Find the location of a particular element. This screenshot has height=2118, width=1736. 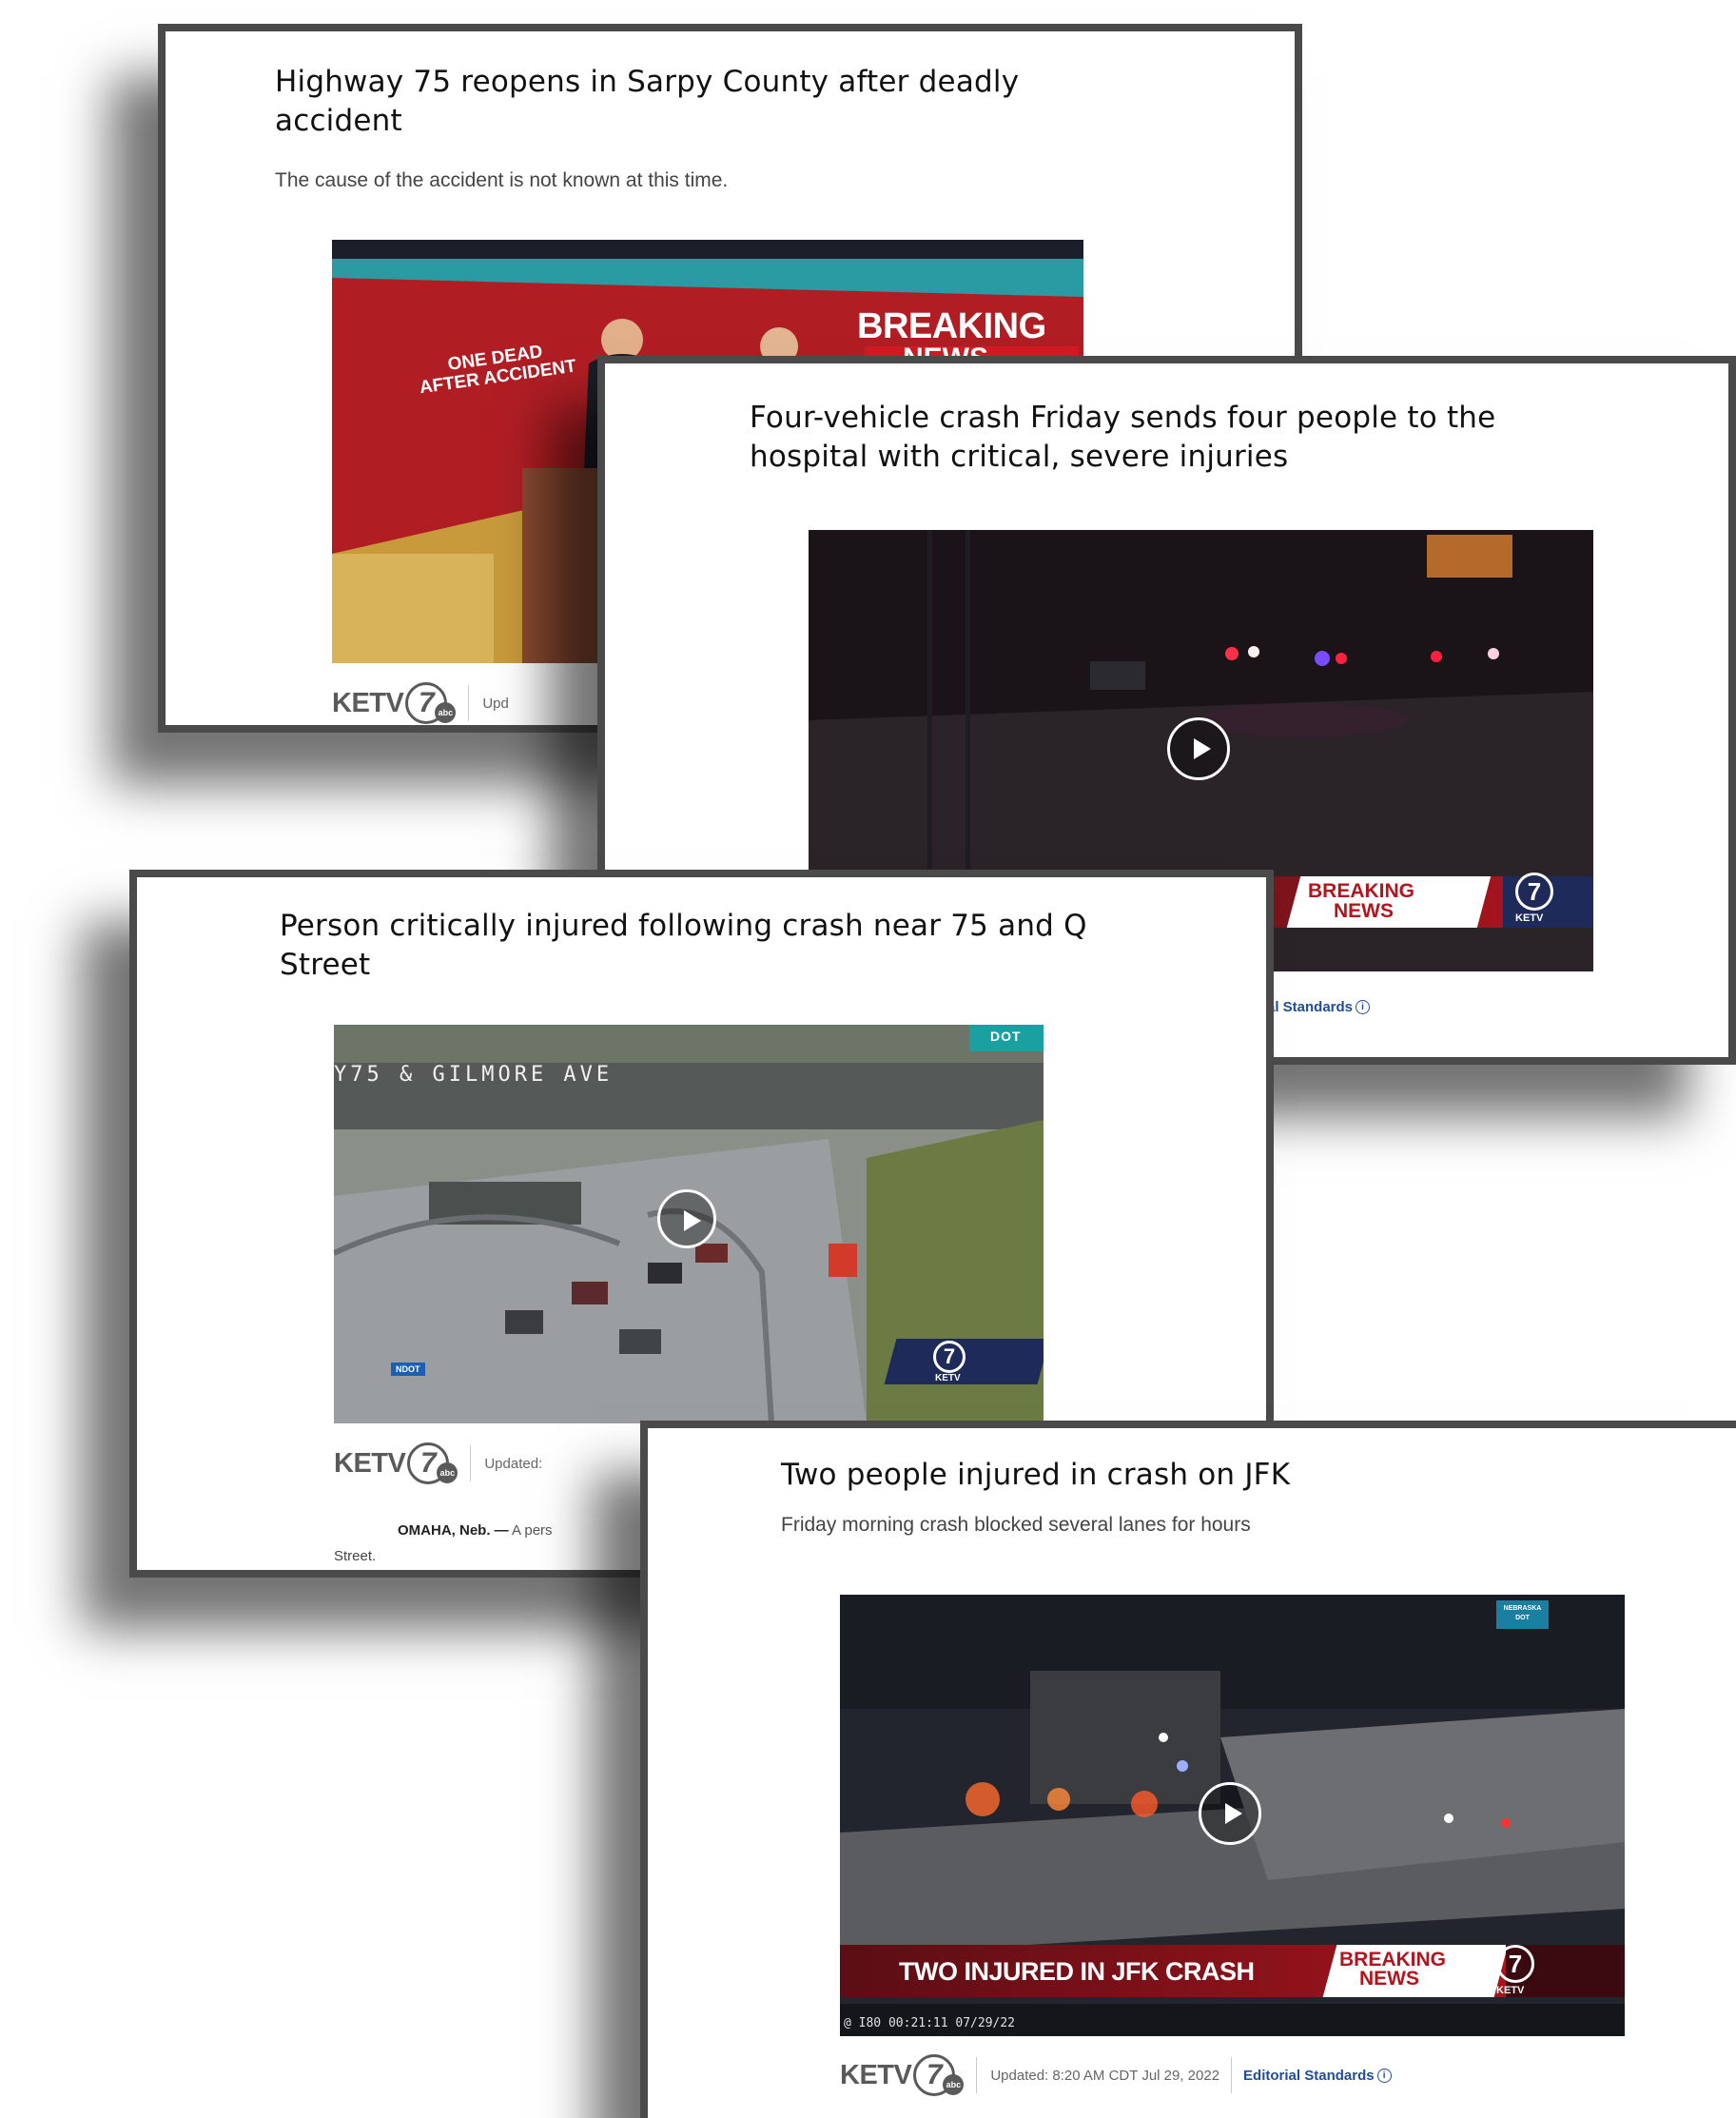

article-lede: OMAHA, Neb. — A pers is located at coordinates (476, 1531).